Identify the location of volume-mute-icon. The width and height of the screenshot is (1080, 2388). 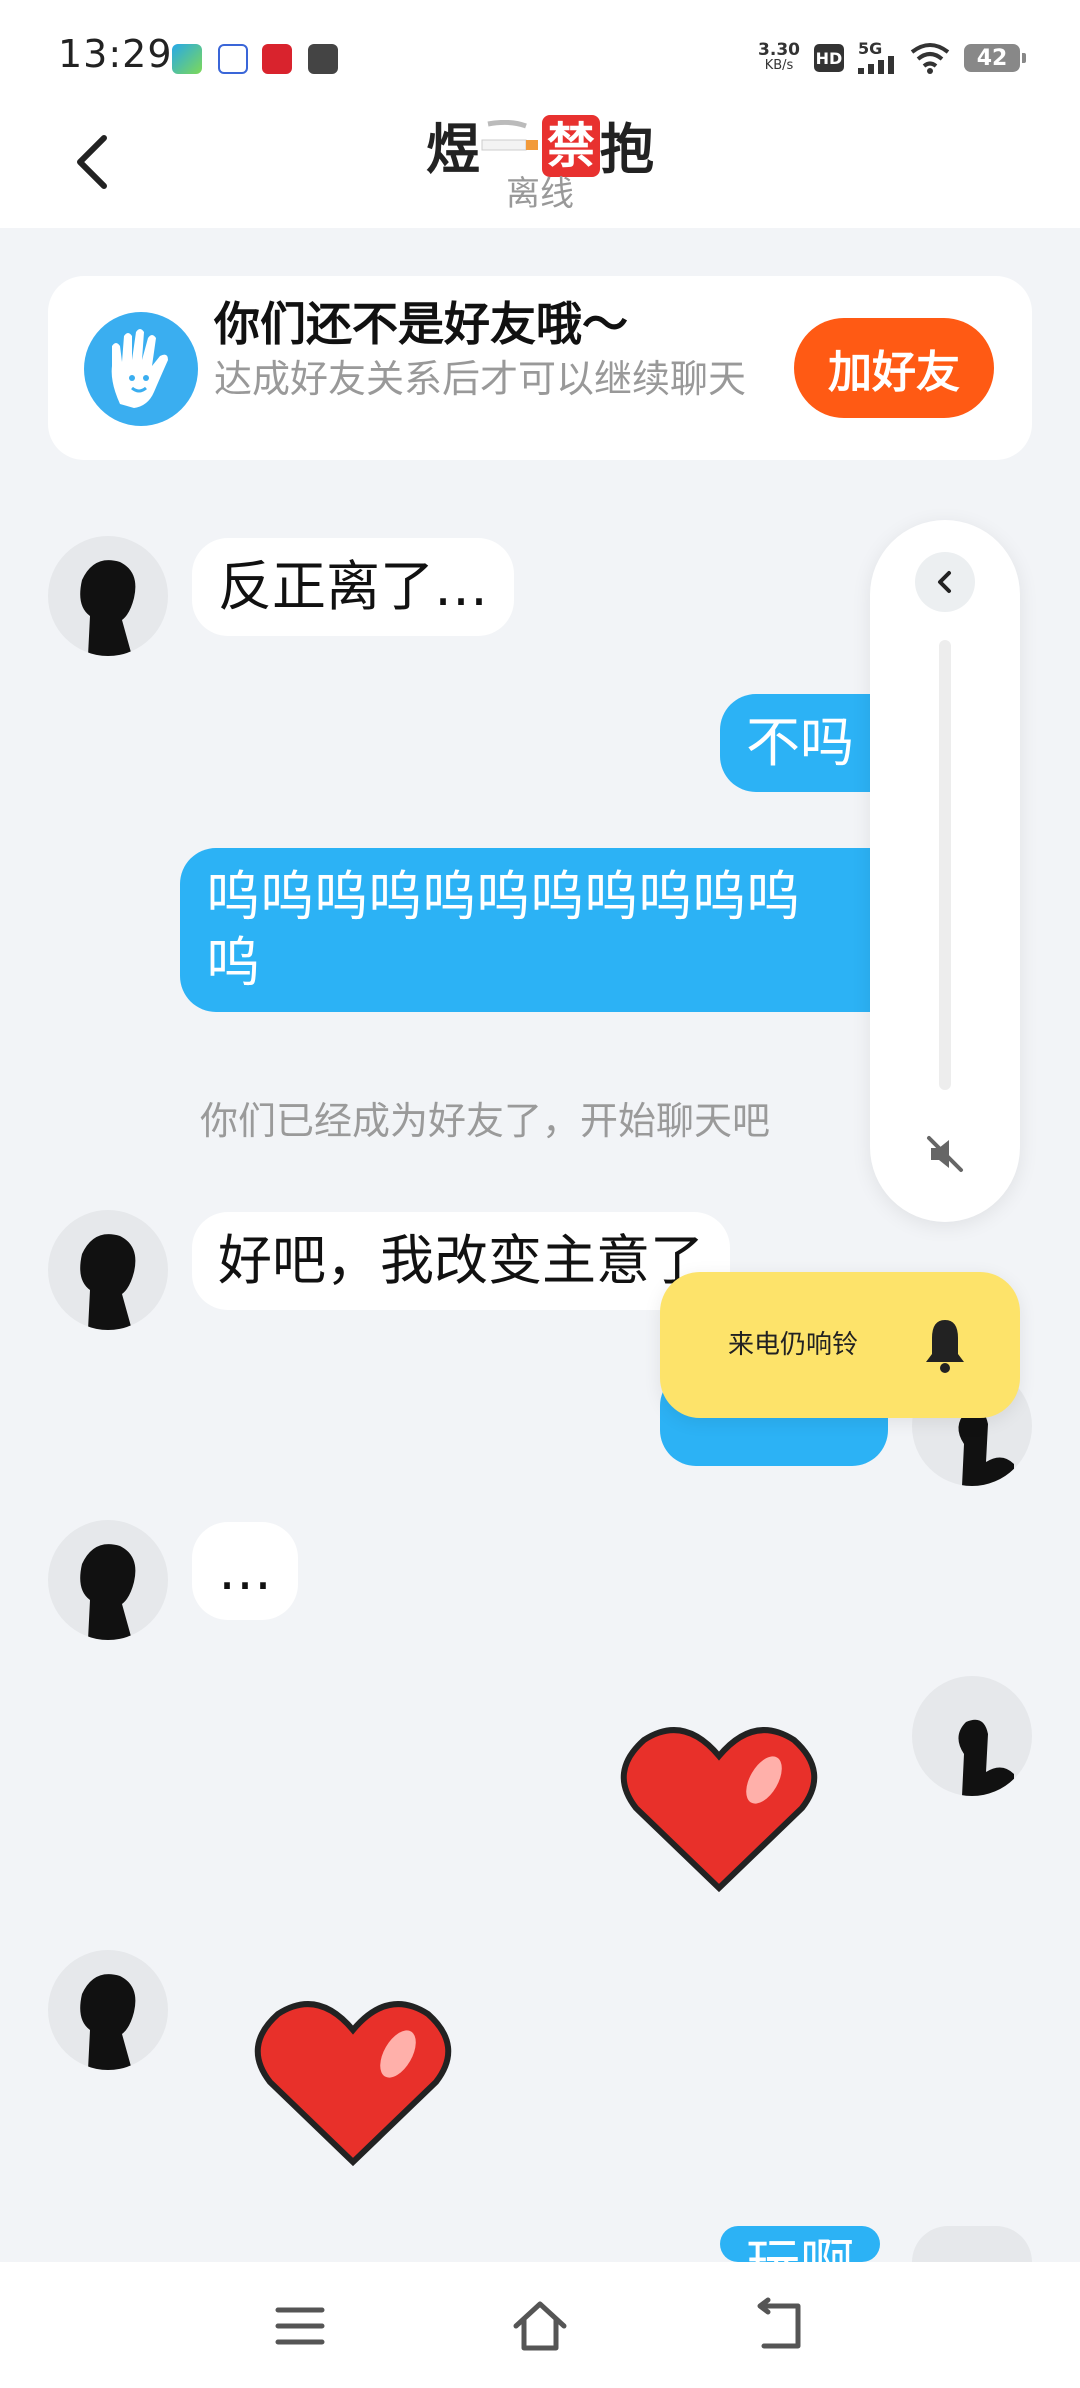
(945, 1154).